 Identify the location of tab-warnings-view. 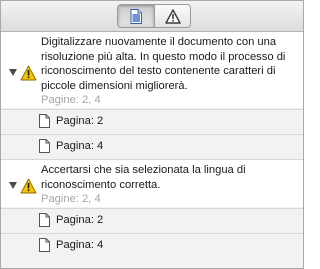
(172, 16).